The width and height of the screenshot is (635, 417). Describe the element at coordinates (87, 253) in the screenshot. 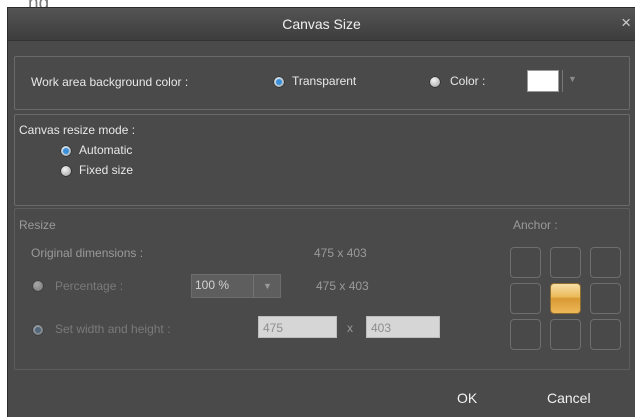

I see `original-dimensions-label: Original dimensions :` at that location.